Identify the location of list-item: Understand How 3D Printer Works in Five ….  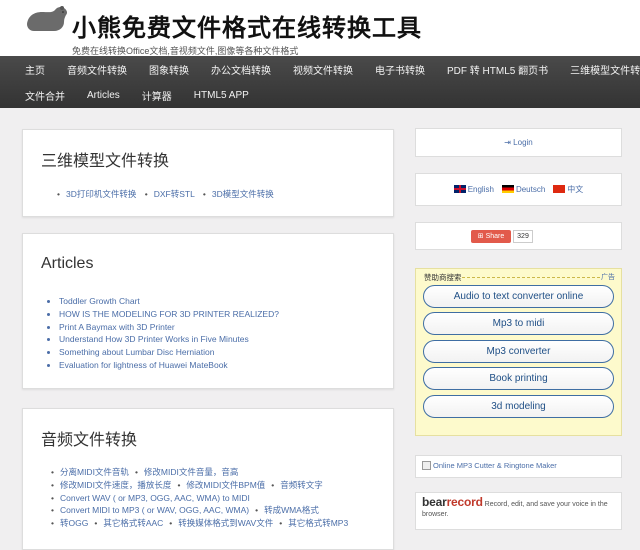
(169, 339).